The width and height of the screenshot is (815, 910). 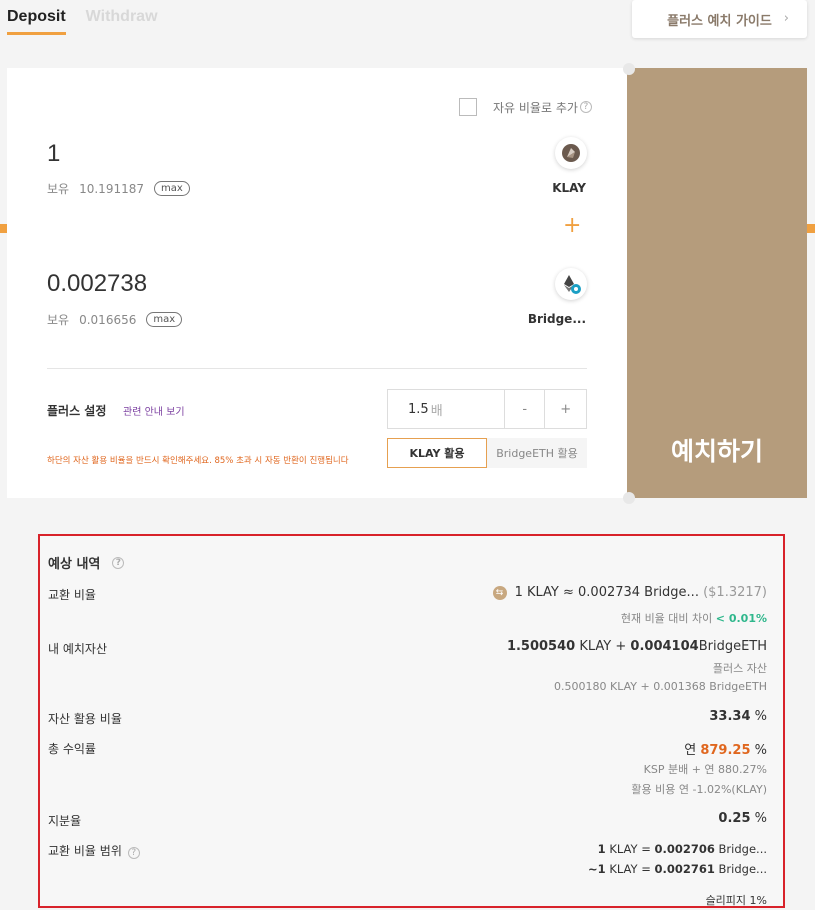 I want to click on total-yield-label: 총 수익률, so click(x=72, y=749).